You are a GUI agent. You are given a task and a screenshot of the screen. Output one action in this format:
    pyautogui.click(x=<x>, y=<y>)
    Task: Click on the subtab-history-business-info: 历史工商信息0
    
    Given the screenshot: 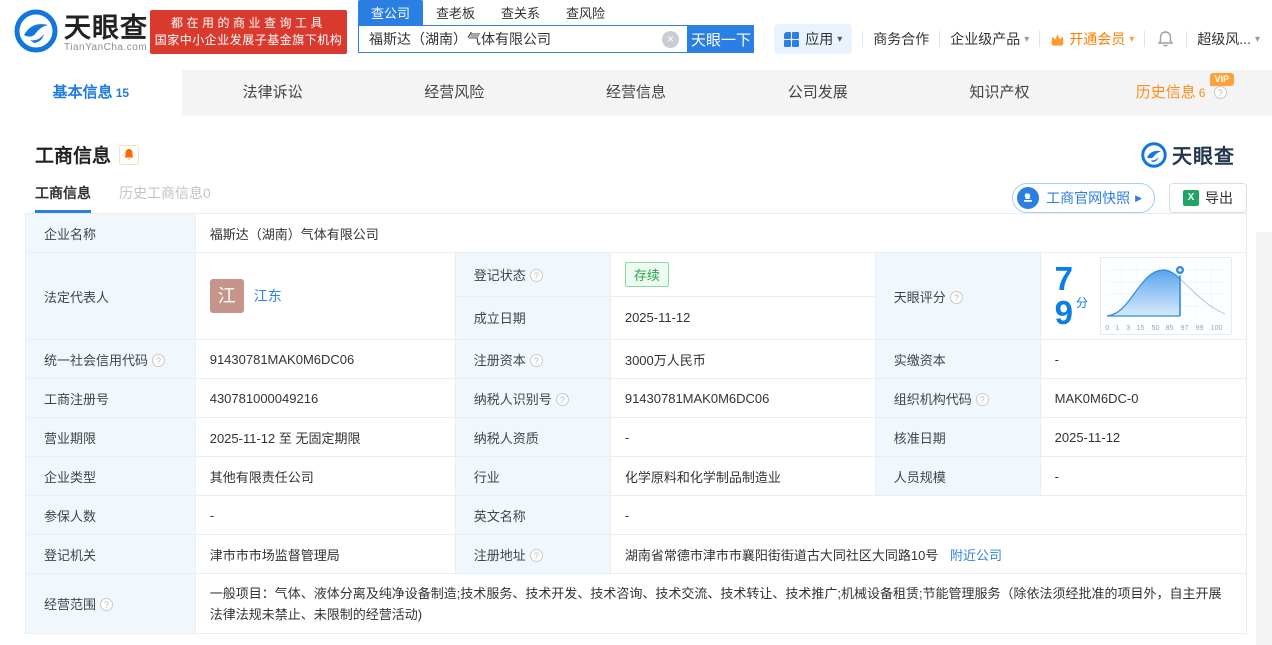 What is the action you would take?
    pyautogui.click(x=165, y=198)
    